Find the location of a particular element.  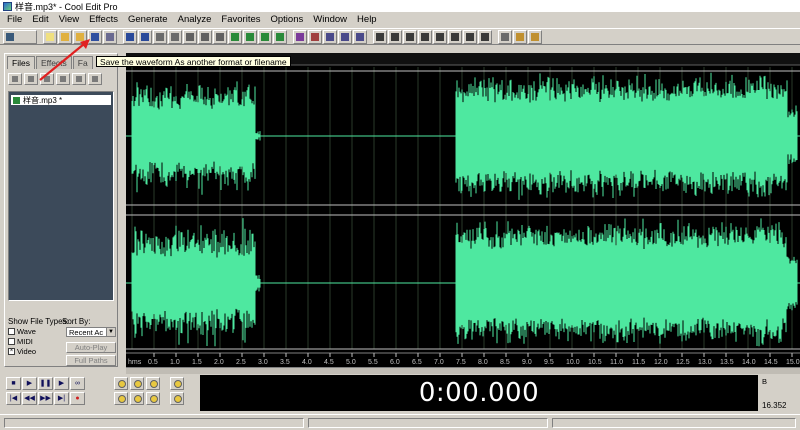

import-icon is located at coordinates (31, 79).